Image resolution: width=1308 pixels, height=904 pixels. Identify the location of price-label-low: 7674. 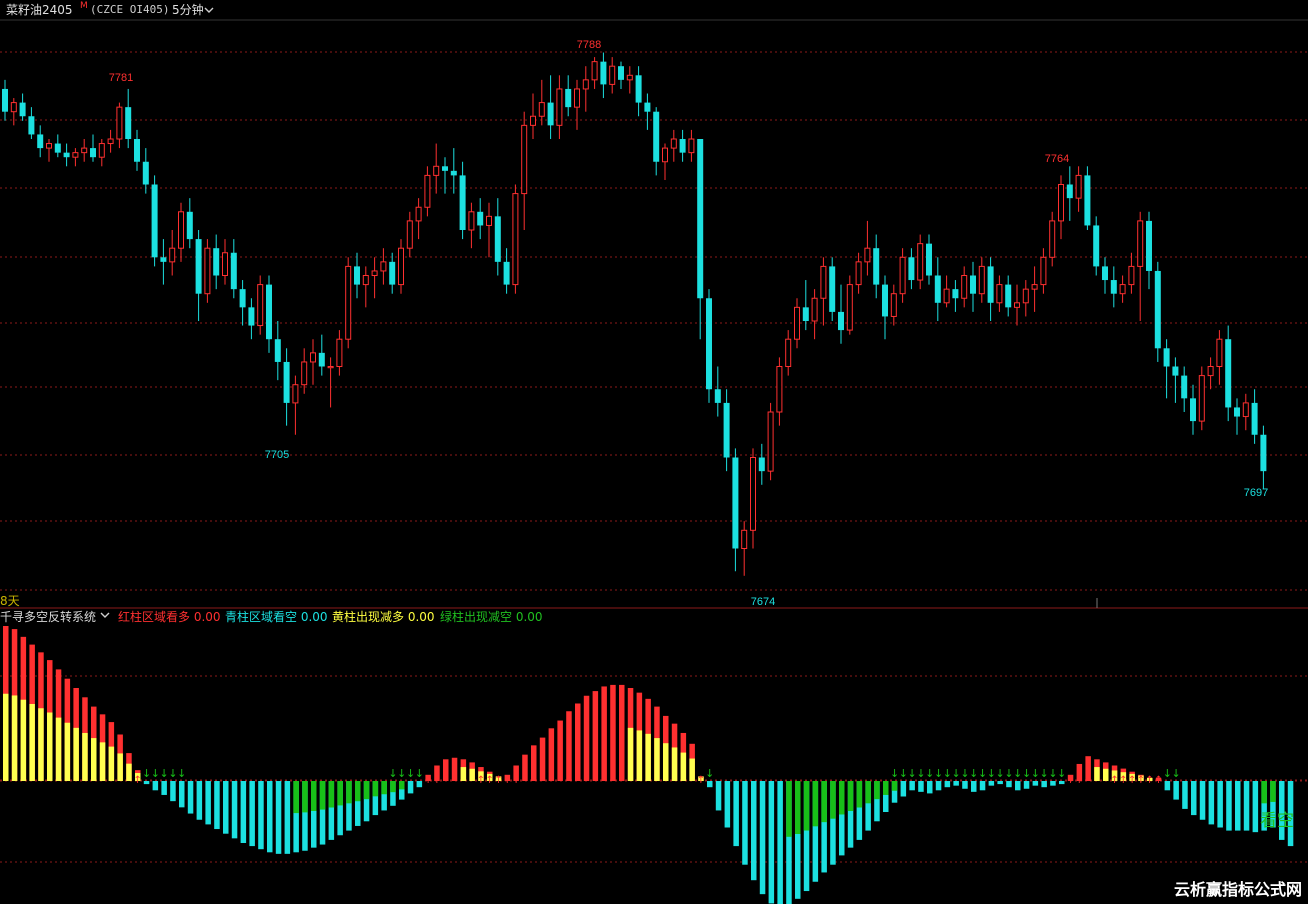
(763, 602).